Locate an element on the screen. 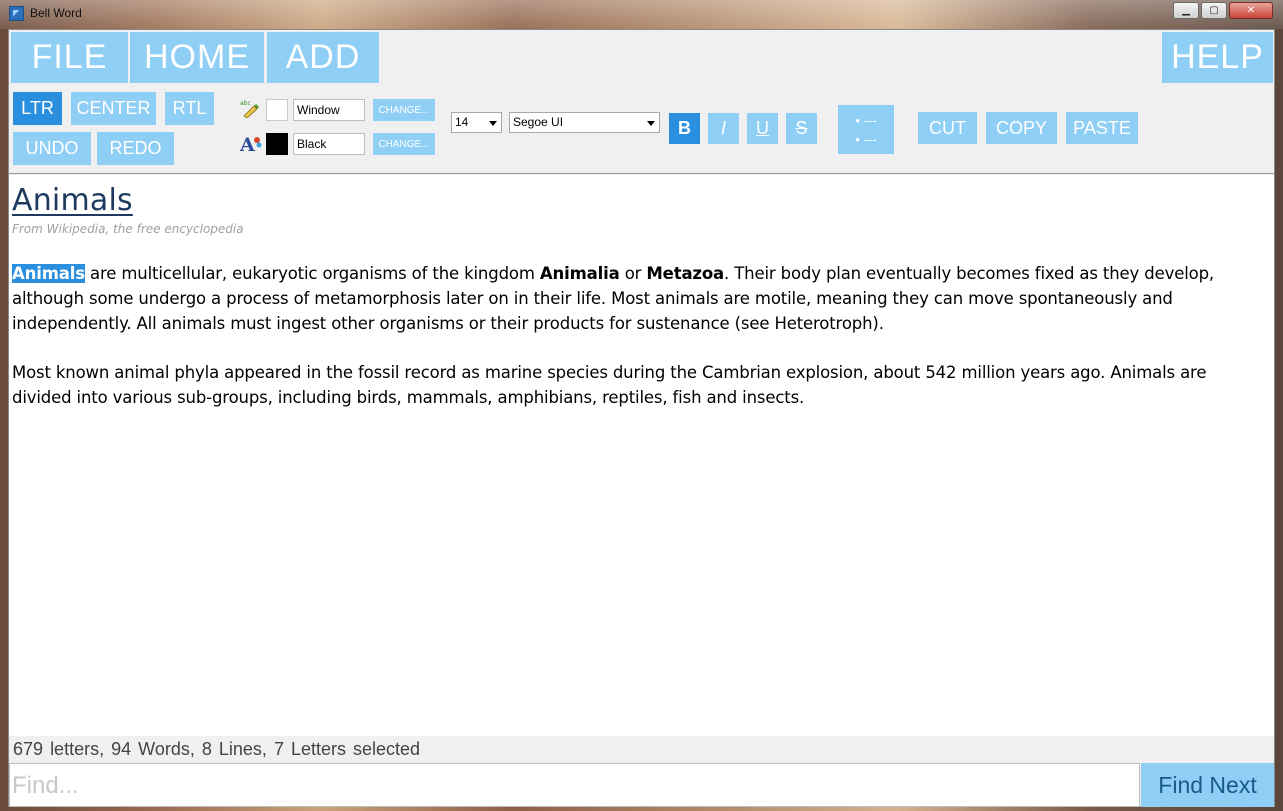 The image size is (1283, 811). font-size-select: 14 is located at coordinates (476, 122).